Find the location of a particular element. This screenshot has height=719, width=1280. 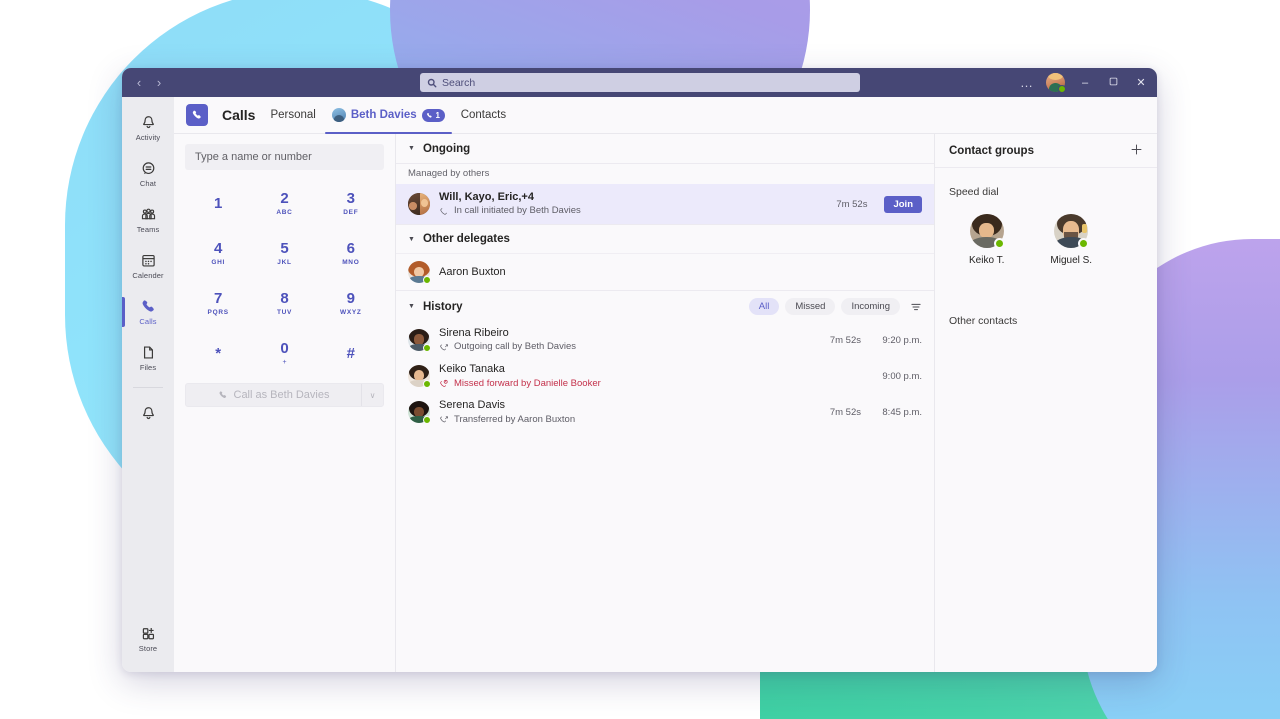

user-avatar is located at coordinates (1056, 83).